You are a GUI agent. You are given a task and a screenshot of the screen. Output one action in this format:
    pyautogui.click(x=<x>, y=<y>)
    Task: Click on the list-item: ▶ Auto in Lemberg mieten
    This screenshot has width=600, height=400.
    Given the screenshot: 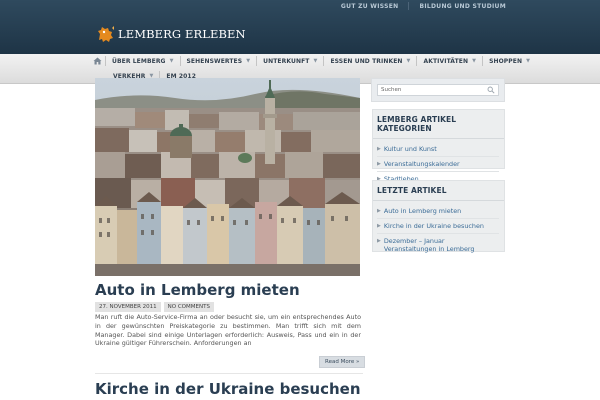 What is the action you would take?
    pyautogui.click(x=438, y=211)
    